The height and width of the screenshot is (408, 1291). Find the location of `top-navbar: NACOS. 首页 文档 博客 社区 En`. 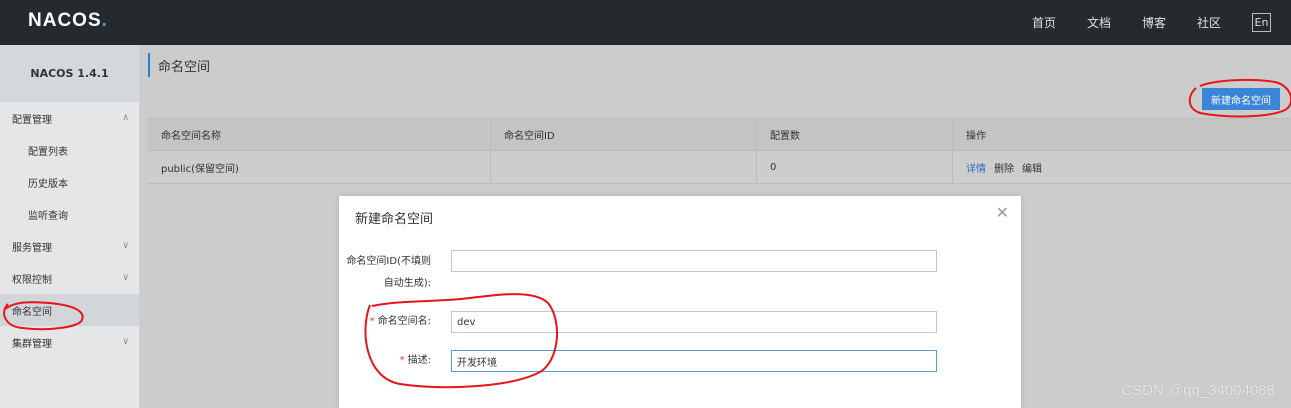

top-navbar: NACOS. 首页 文档 博客 社区 En is located at coordinates (645, 22).